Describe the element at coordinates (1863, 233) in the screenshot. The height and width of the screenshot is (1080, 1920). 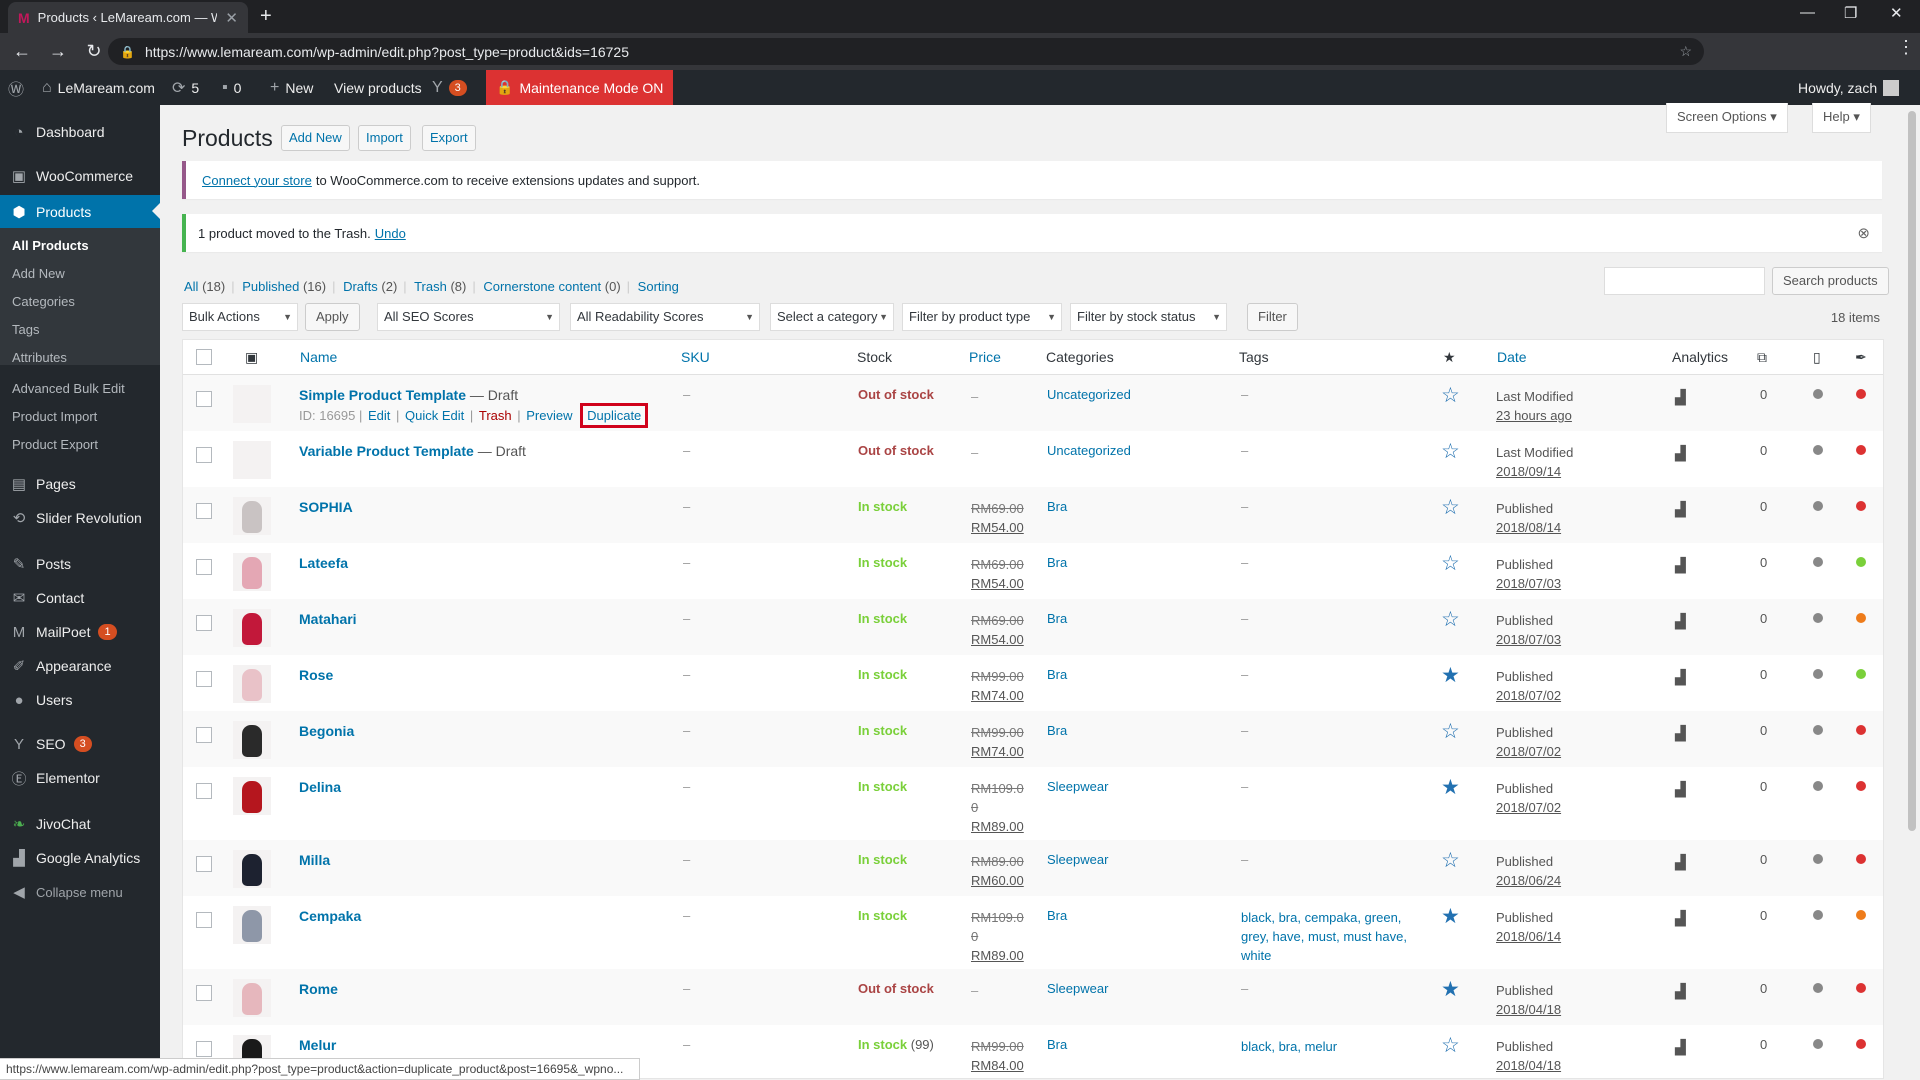
I see `dismiss-icon: ⊗` at that location.